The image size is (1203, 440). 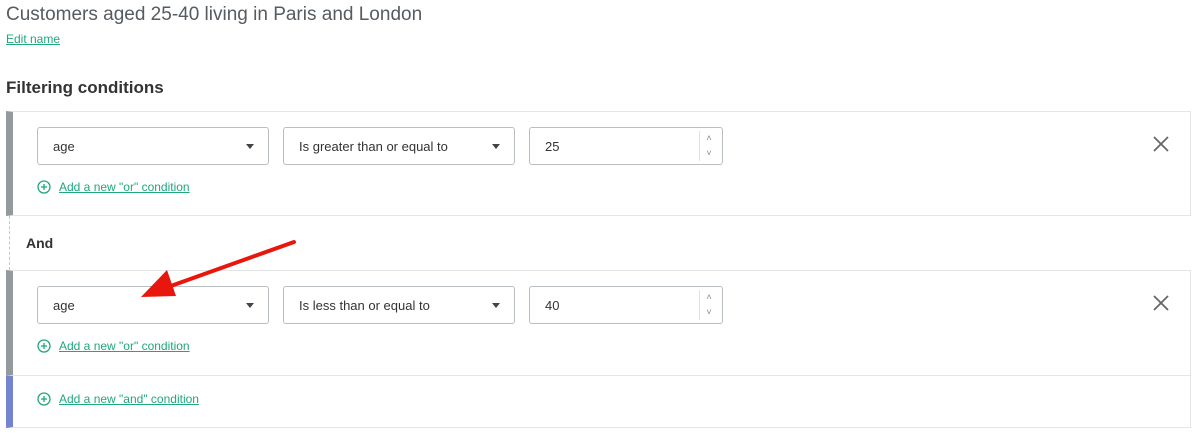 What do you see at coordinates (33, 39) in the screenshot?
I see `edit-name-link: Edit name` at bounding box center [33, 39].